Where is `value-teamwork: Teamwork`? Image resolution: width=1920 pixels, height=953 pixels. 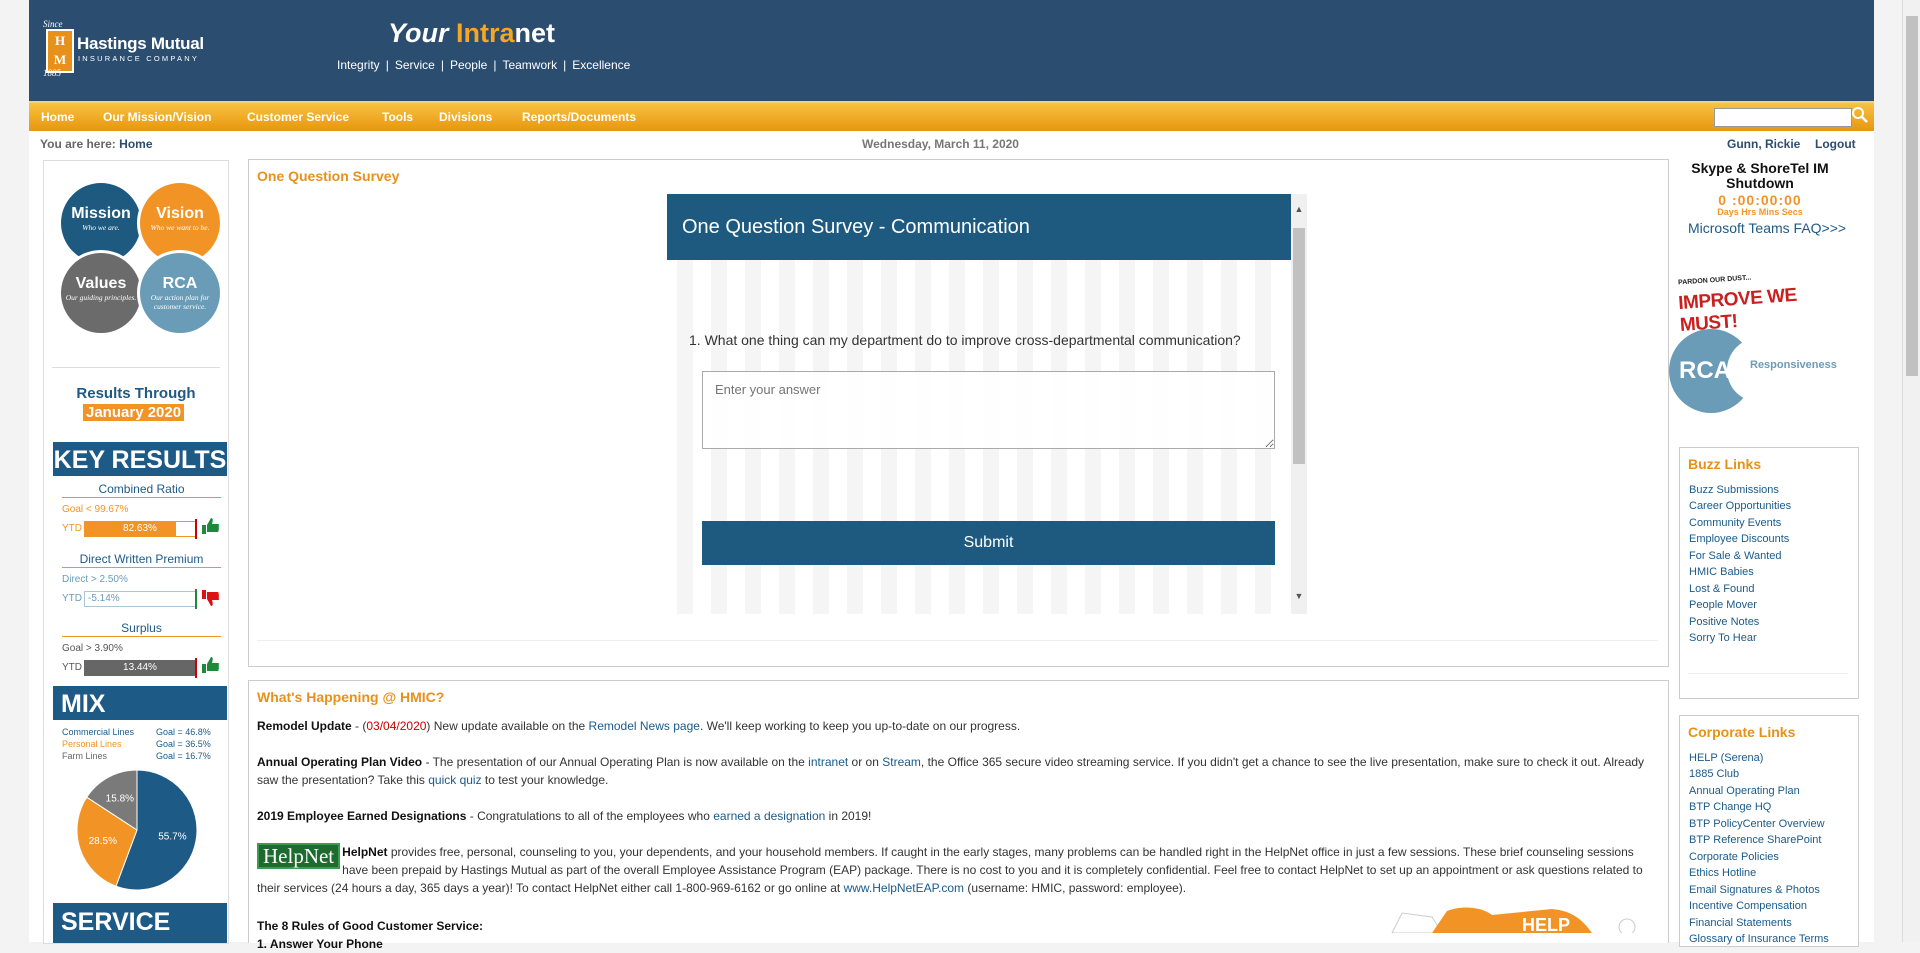
value-teamwork: Teamwork is located at coordinates (530, 65).